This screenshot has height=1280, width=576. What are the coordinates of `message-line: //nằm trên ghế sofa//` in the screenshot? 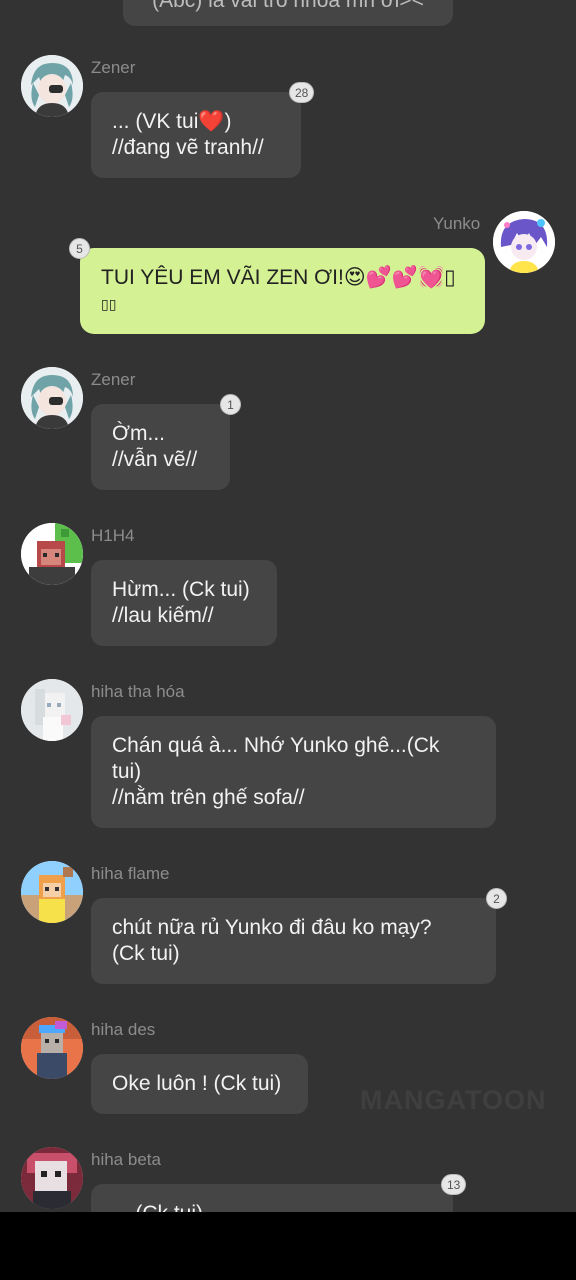 It's located at (208, 797).